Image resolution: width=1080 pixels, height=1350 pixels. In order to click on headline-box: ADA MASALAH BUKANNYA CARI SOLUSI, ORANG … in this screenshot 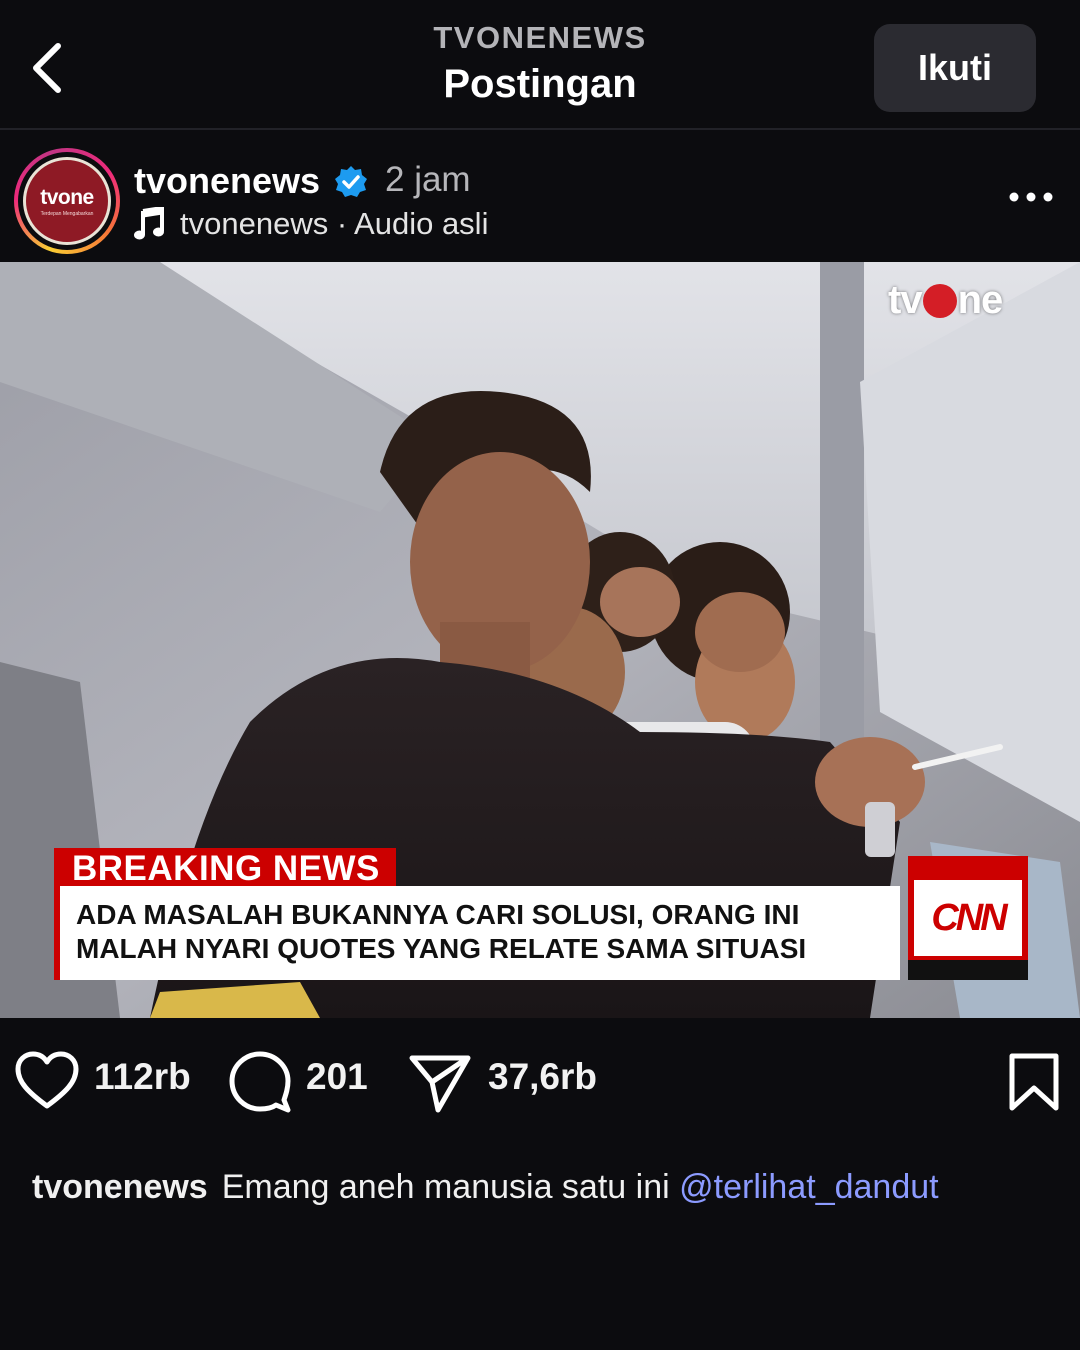, I will do `click(477, 933)`.